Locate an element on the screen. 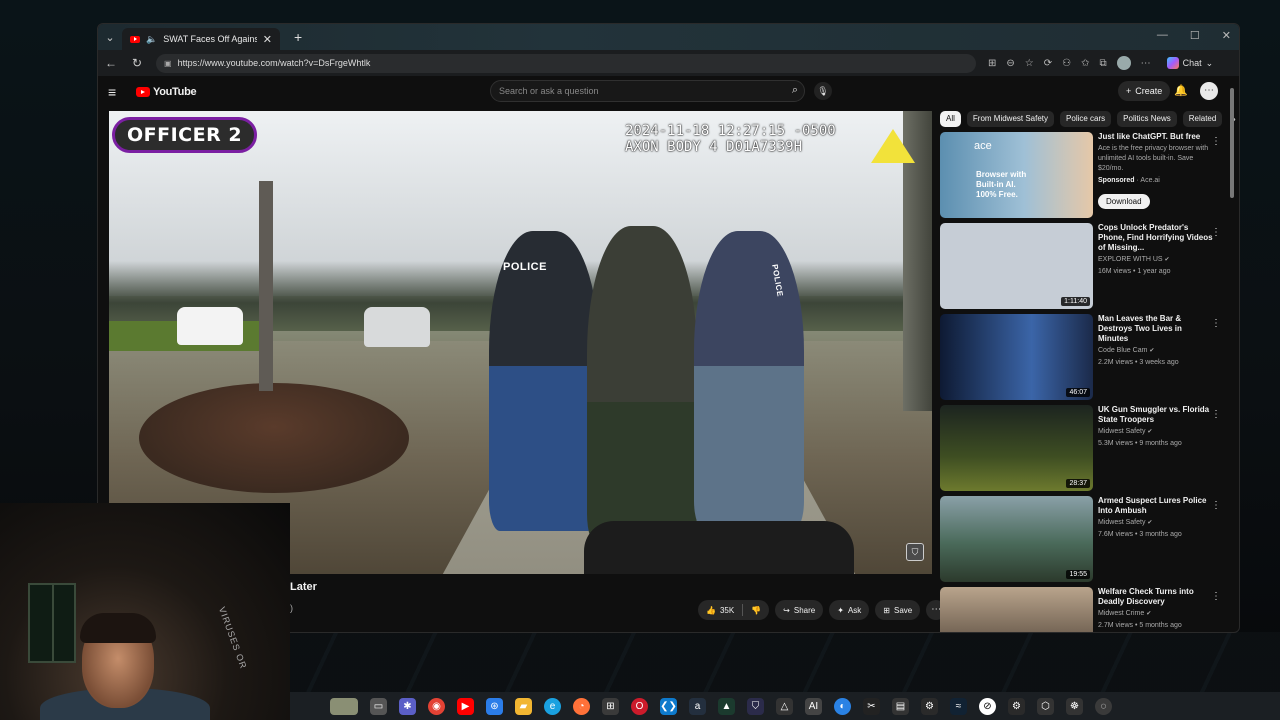 The width and height of the screenshot is (1280, 720). collections-icon: ⧉ is located at coordinates (1103, 63).